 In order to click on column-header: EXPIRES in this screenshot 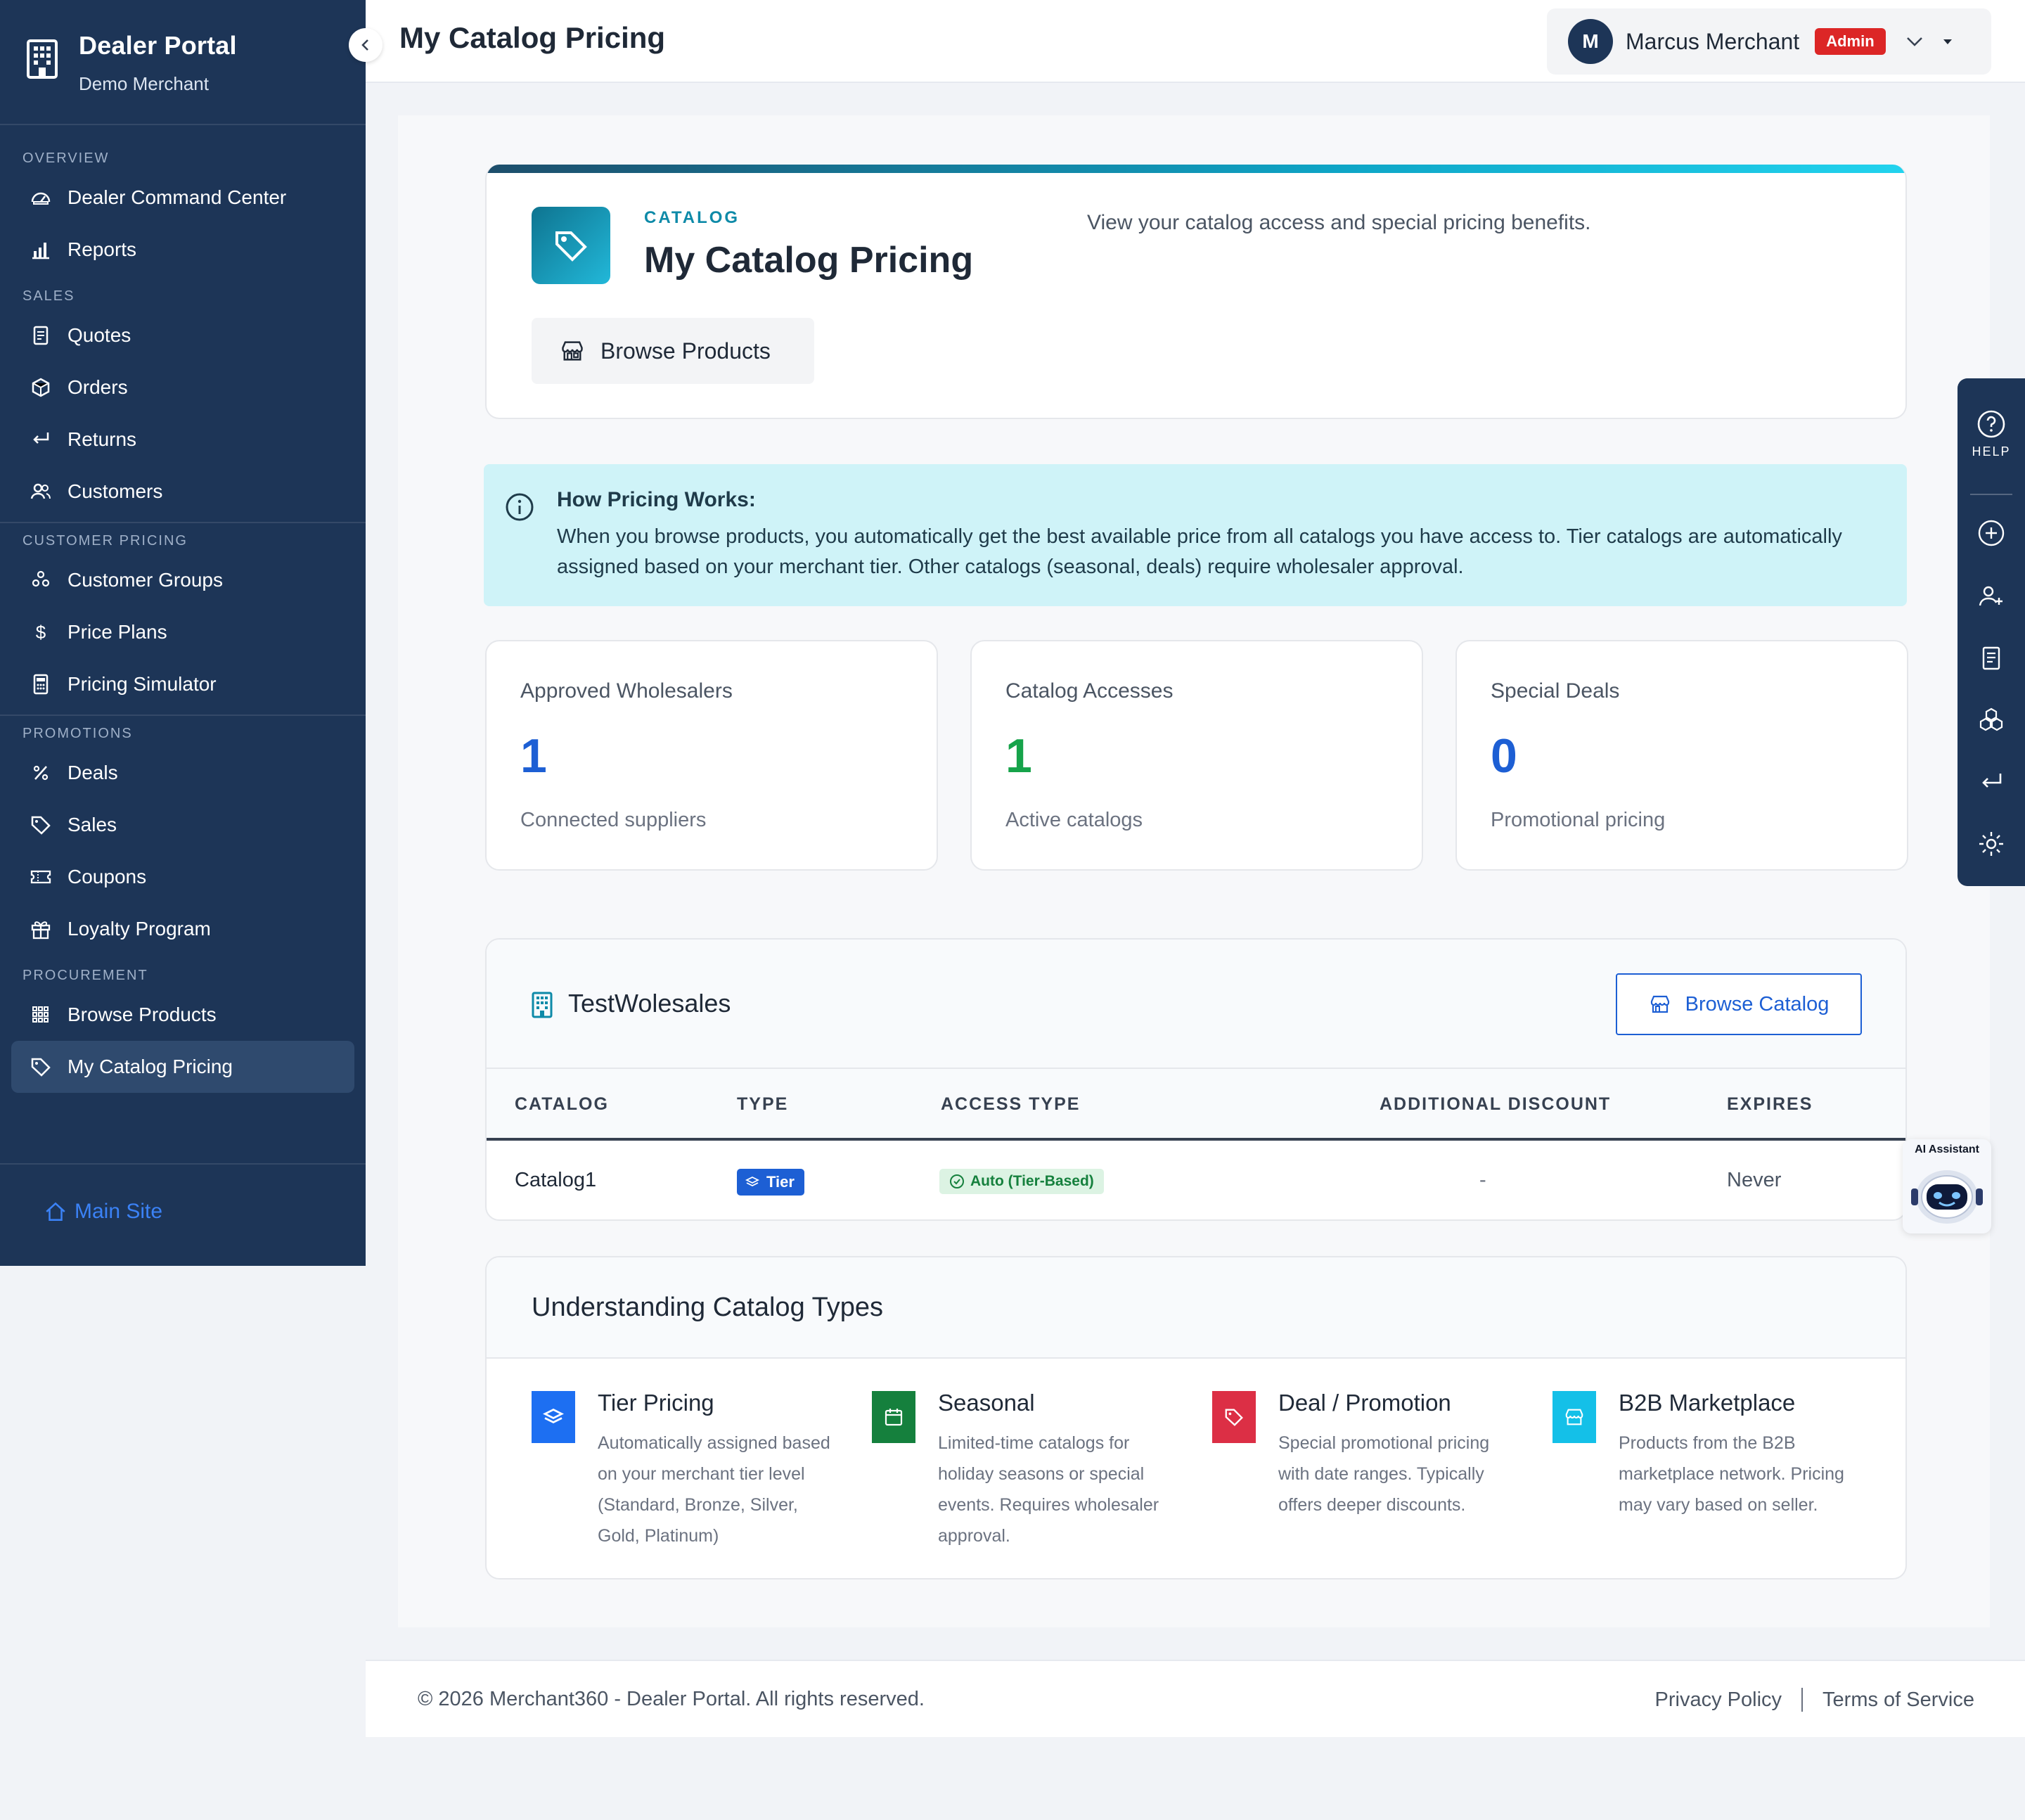, I will do `click(1770, 1104)`.